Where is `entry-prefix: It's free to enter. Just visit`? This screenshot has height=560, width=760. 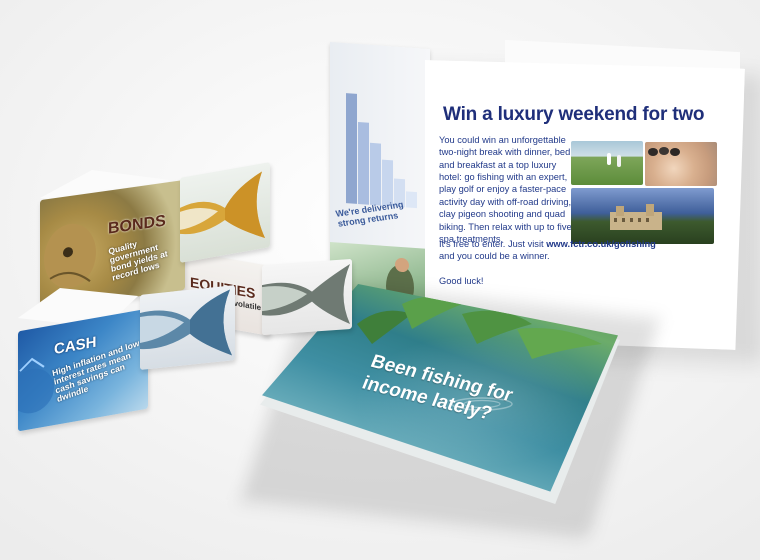
entry-prefix: It's free to enter. Just visit is located at coordinates (493, 244).